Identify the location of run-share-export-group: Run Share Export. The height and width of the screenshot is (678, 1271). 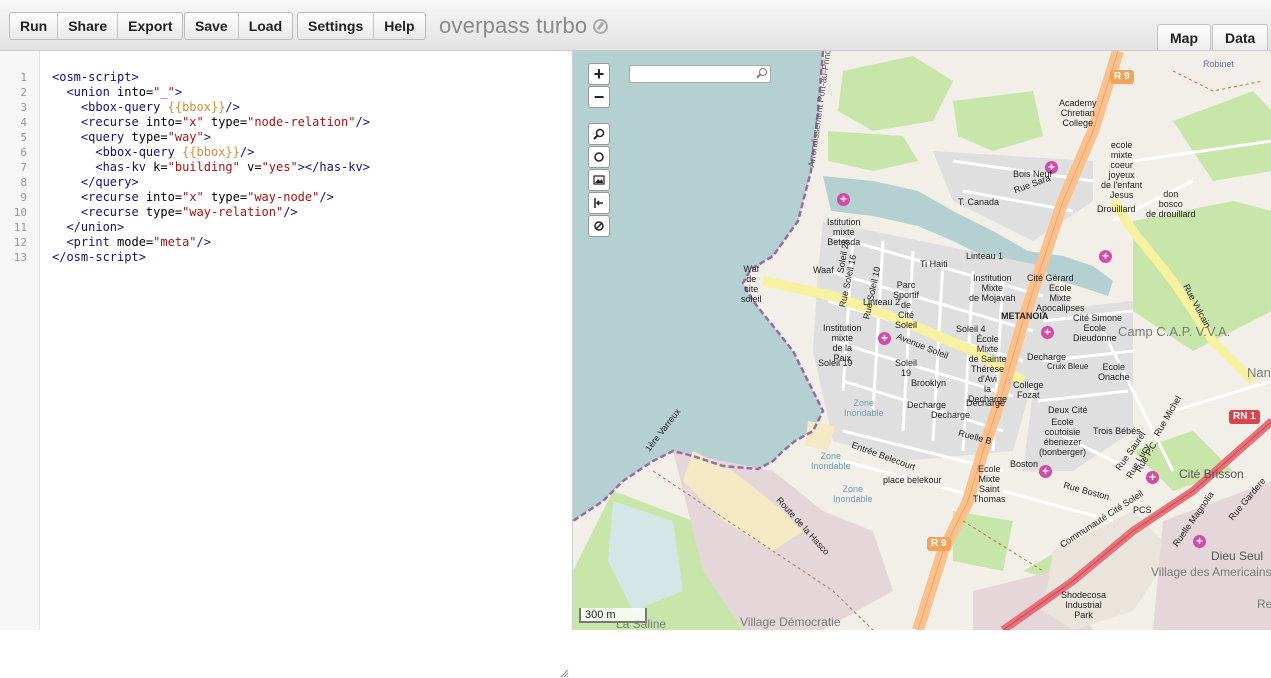
(96, 26).